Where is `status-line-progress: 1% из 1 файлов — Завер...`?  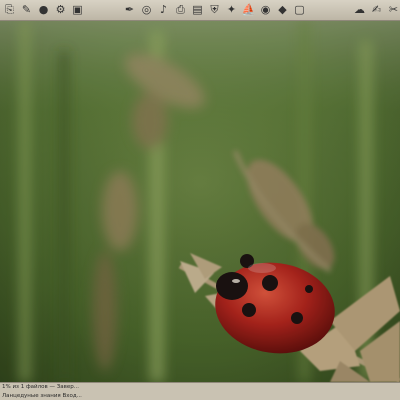 status-line-progress: 1% из 1 файлов — Завер... is located at coordinates (40, 387).